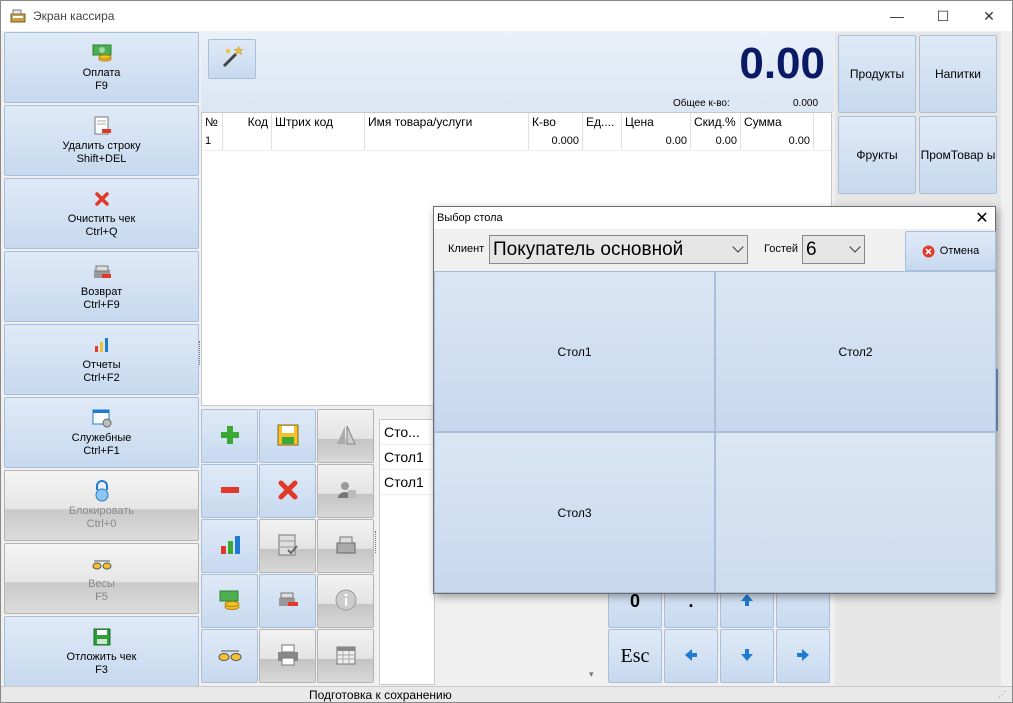 This screenshot has height=703, width=1013. I want to click on remove-quantity-button, so click(229, 491).